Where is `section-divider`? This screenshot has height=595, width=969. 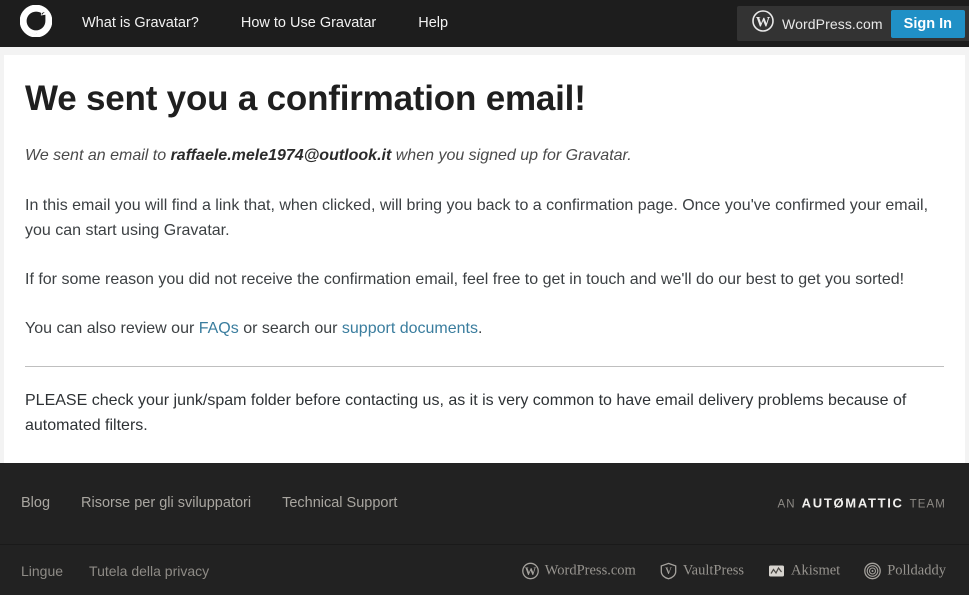
section-divider is located at coordinates (484, 366).